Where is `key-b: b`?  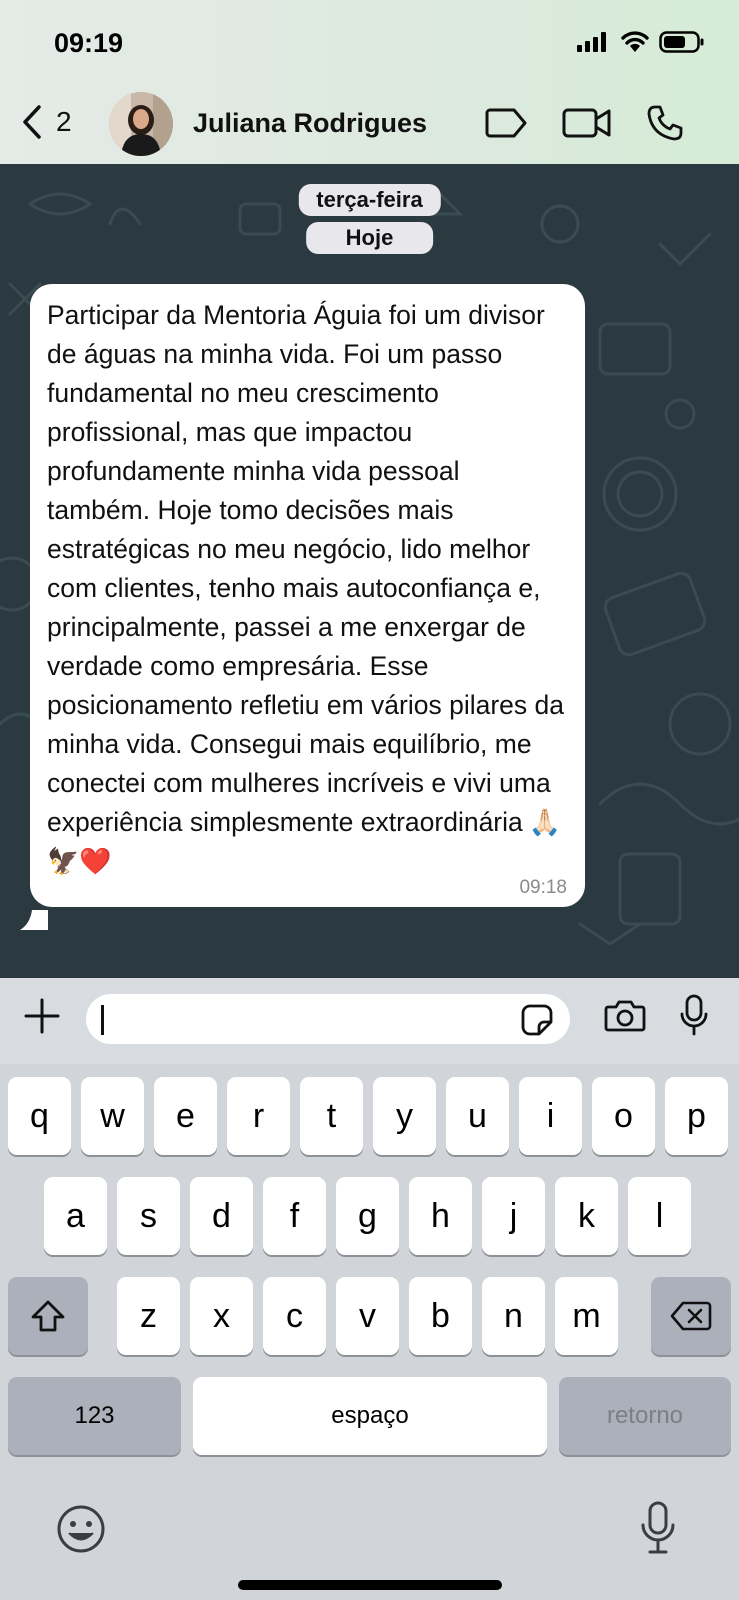 key-b: b is located at coordinates (440, 1316).